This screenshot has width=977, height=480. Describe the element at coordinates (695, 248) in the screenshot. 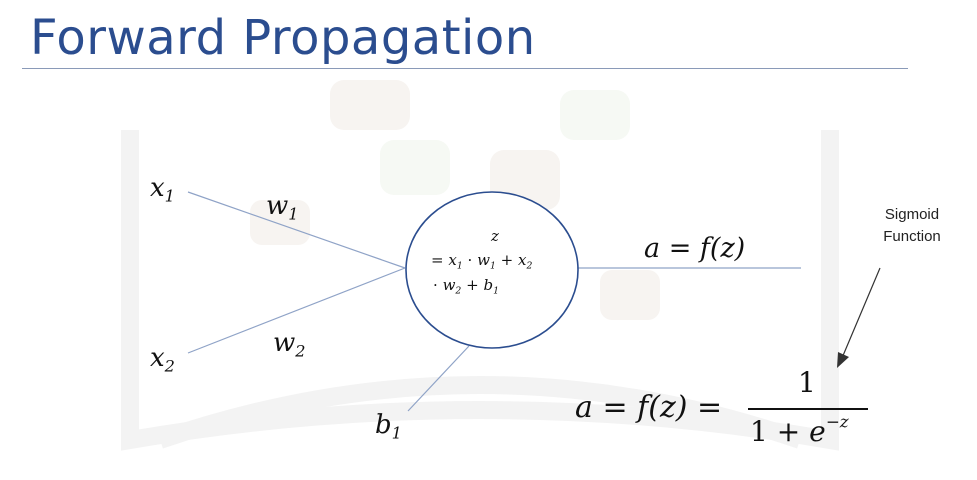

I see `output-formula: a = f(z)` at that location.